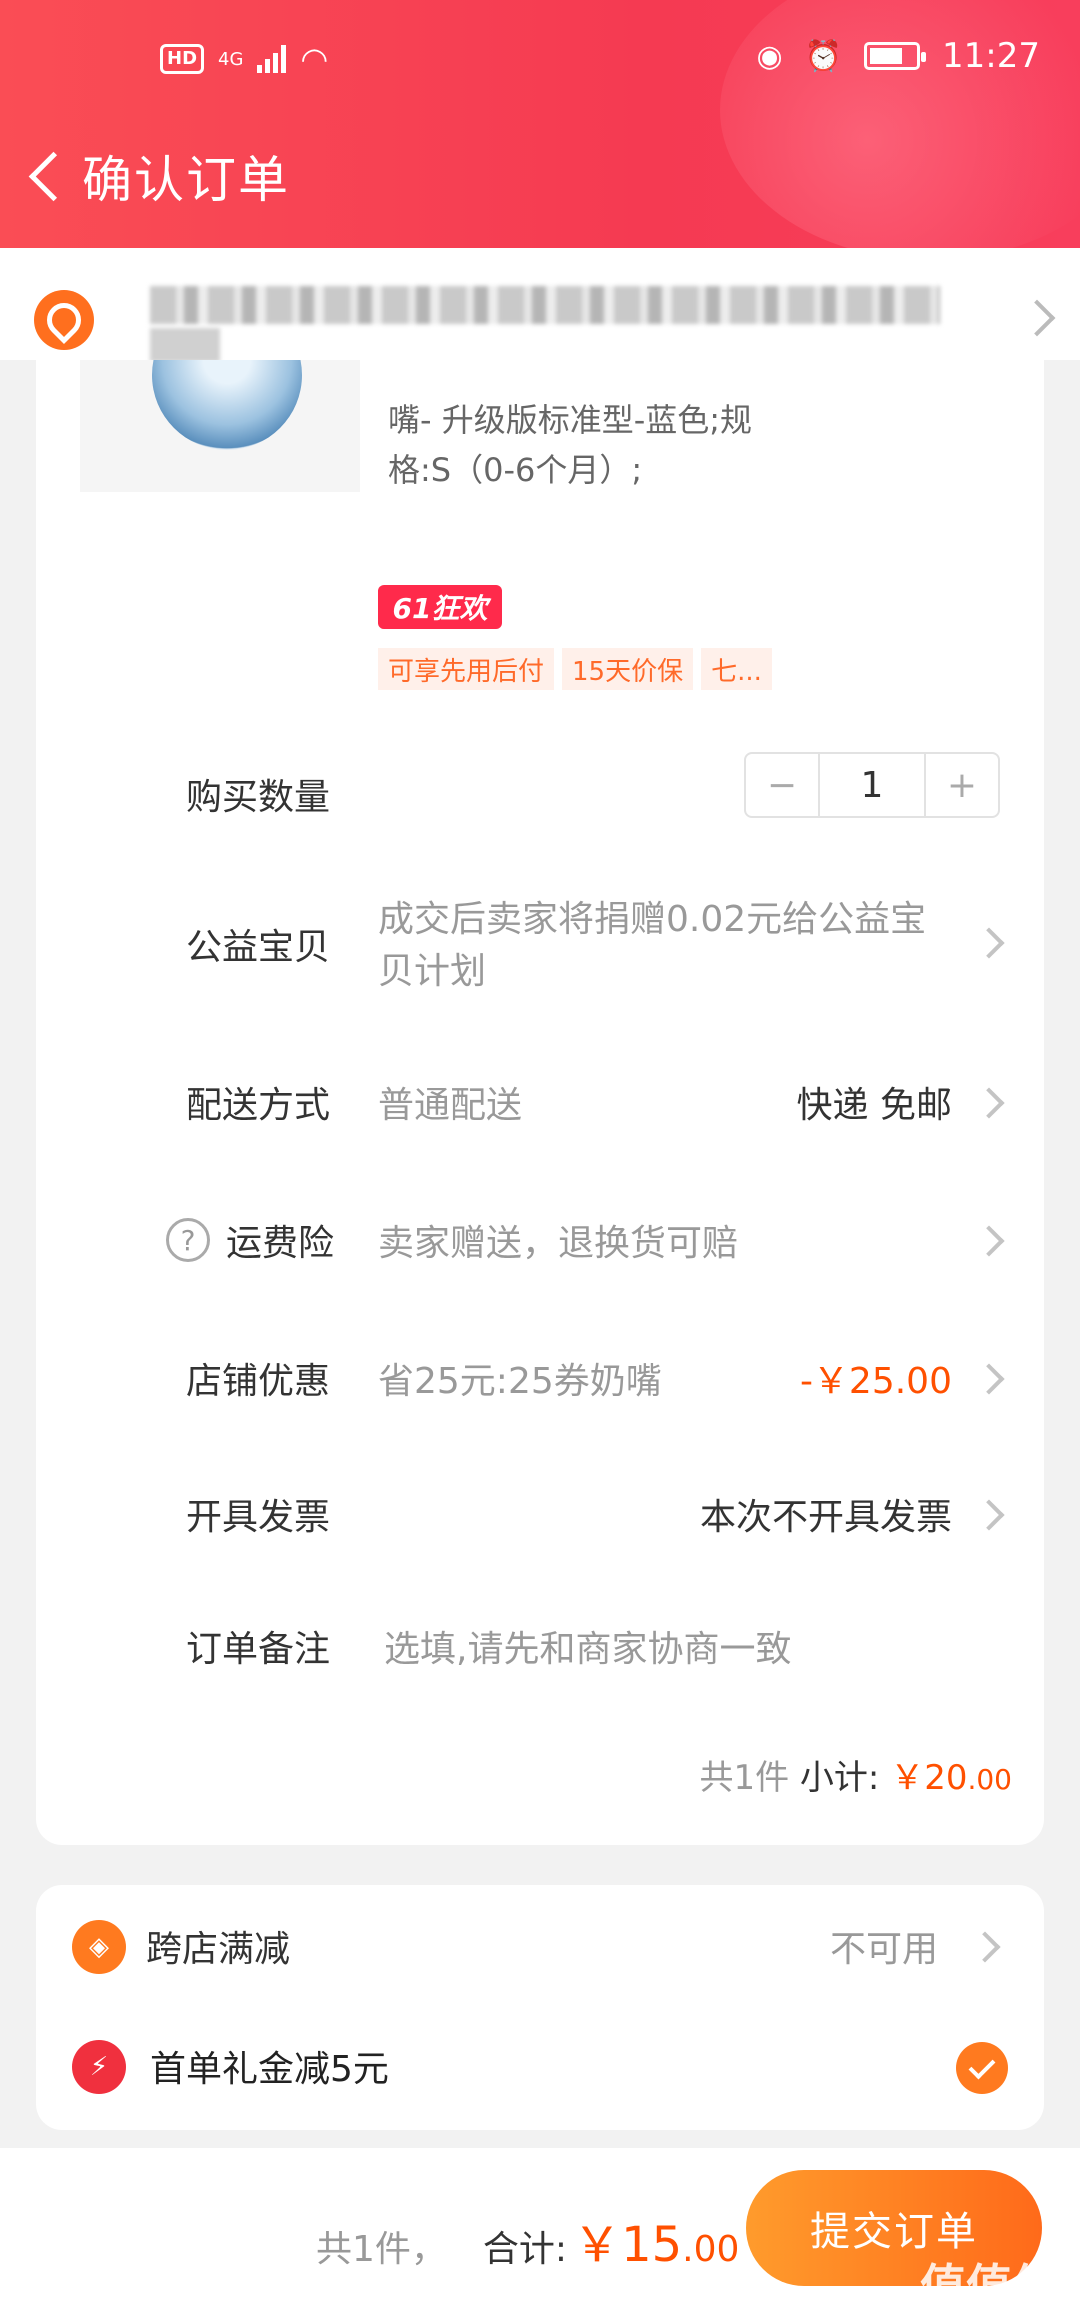  What do you see at coordinates (227, 405) in the screenshot?
I see `baby-bottle-image` at bounding box center [227, 405].